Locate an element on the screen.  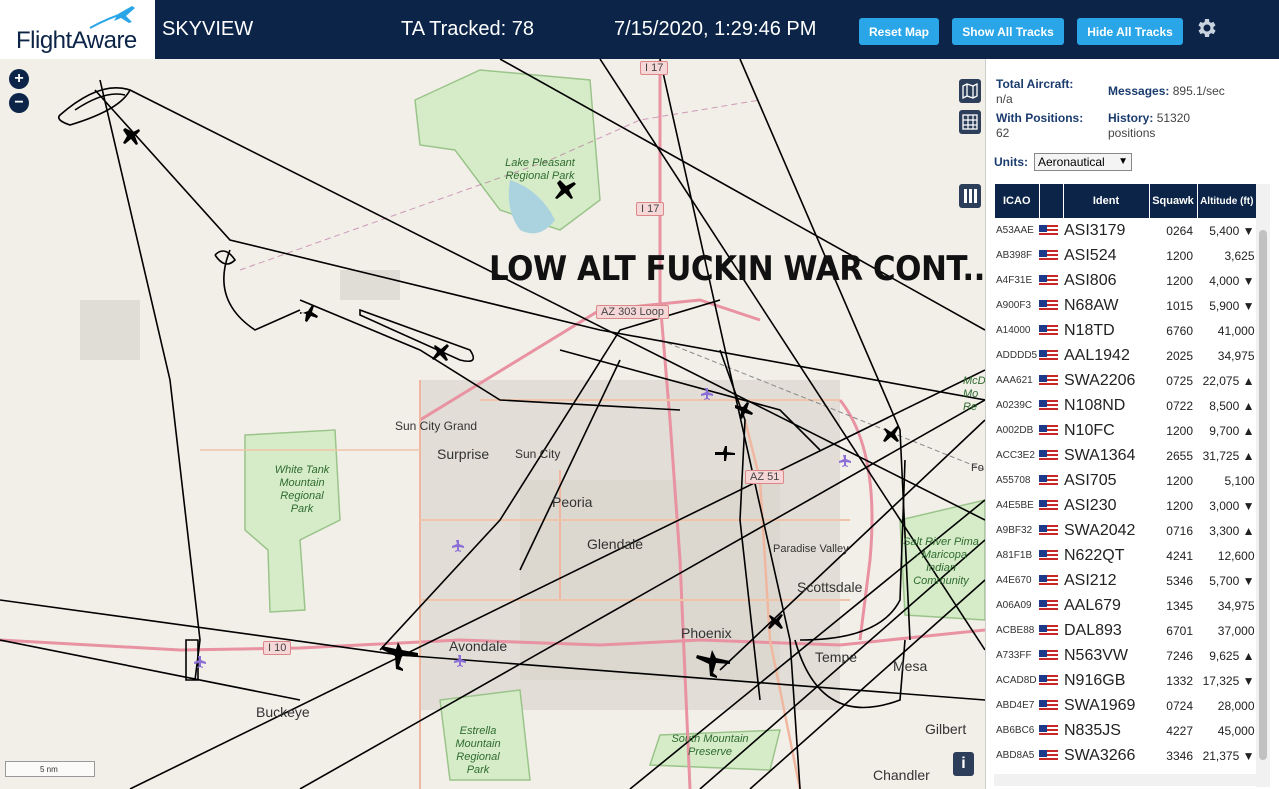
table-row: A733FF N563VW 7246 9,625 ▲ is located at coordinates (1126, 655).